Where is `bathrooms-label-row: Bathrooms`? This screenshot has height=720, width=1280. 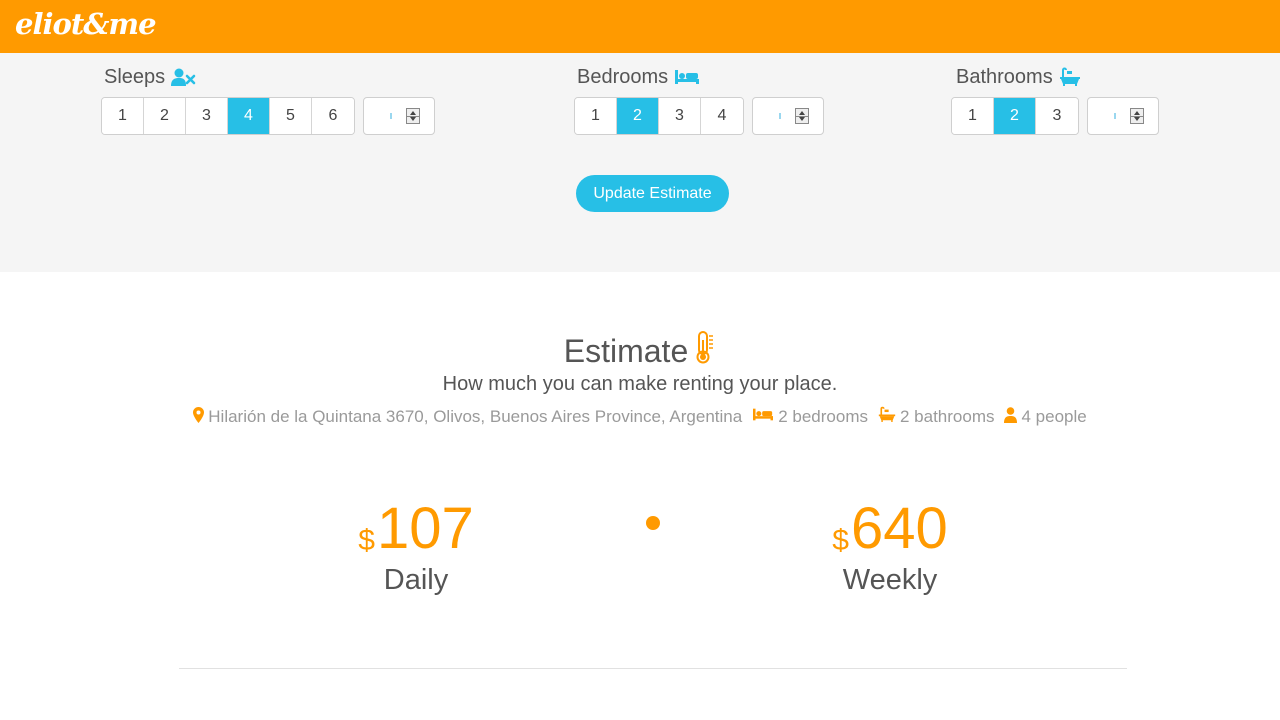
bathrooms-label-row: Bathrooms is located at coordinates (1055, 77).